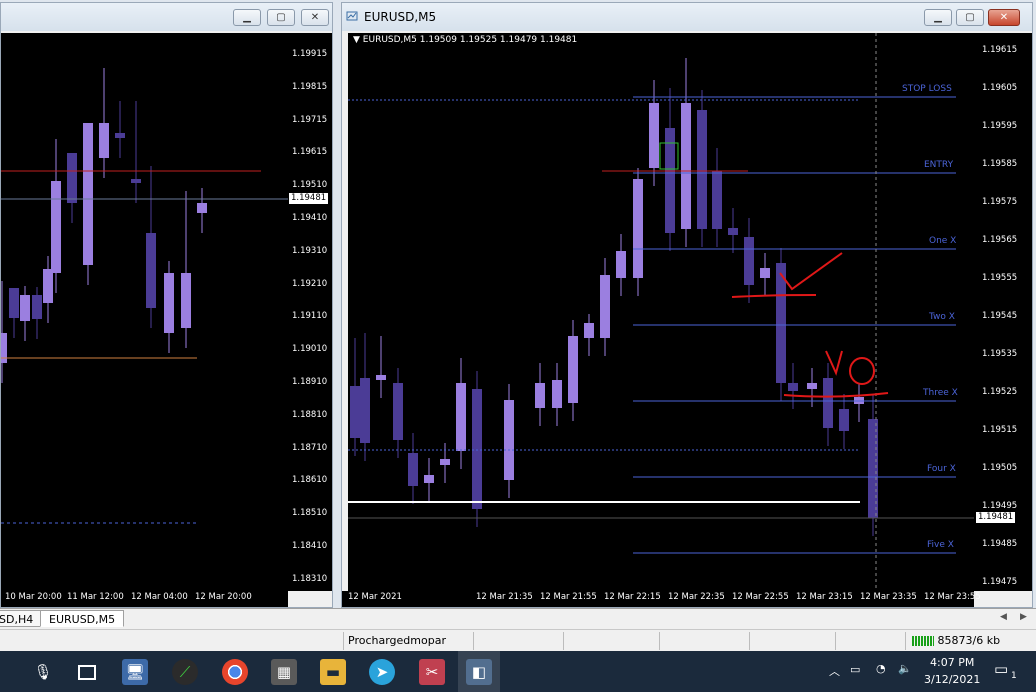  I want to click on volume-icon: 🔈, so click(905, 668).